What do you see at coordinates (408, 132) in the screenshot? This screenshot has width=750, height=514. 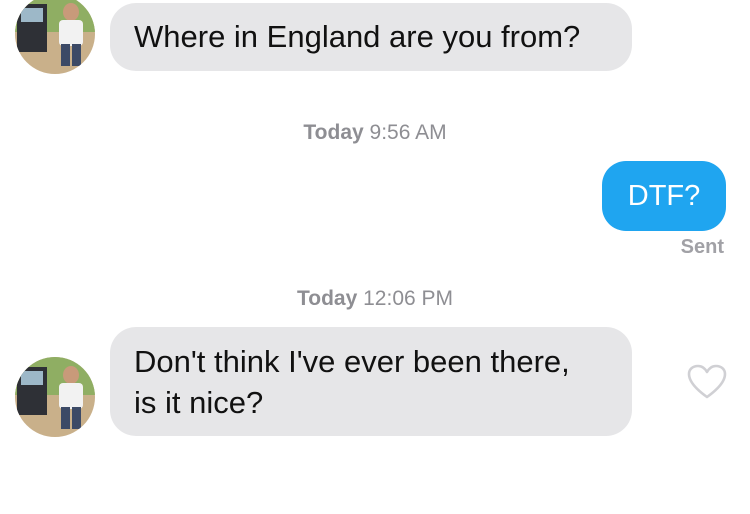 I see `timestamp-time: 9:56 AM` at bounding box center [408, 132].